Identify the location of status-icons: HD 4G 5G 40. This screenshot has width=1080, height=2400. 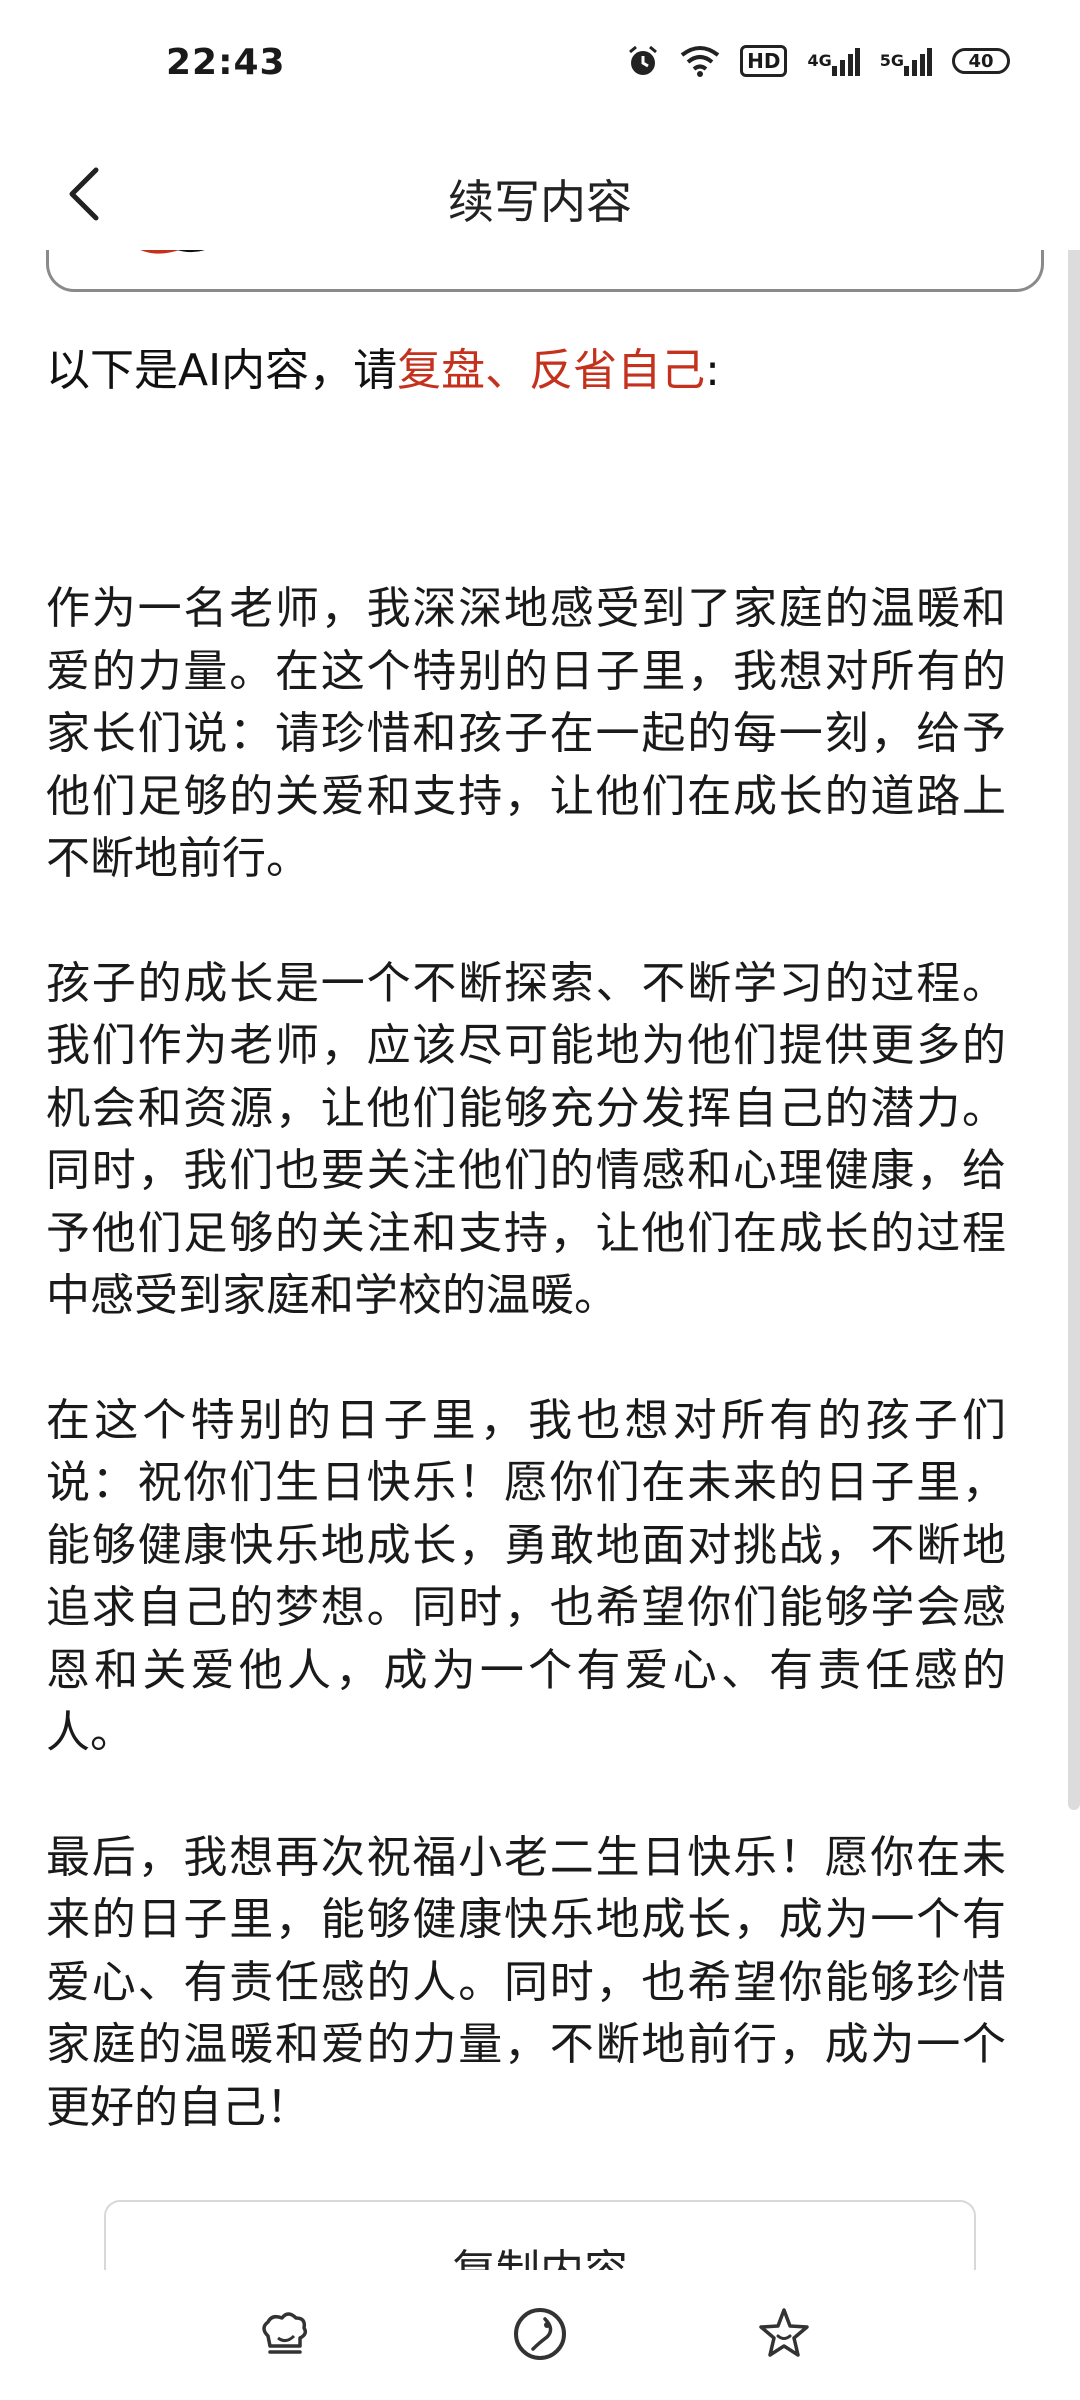
(818, 61).